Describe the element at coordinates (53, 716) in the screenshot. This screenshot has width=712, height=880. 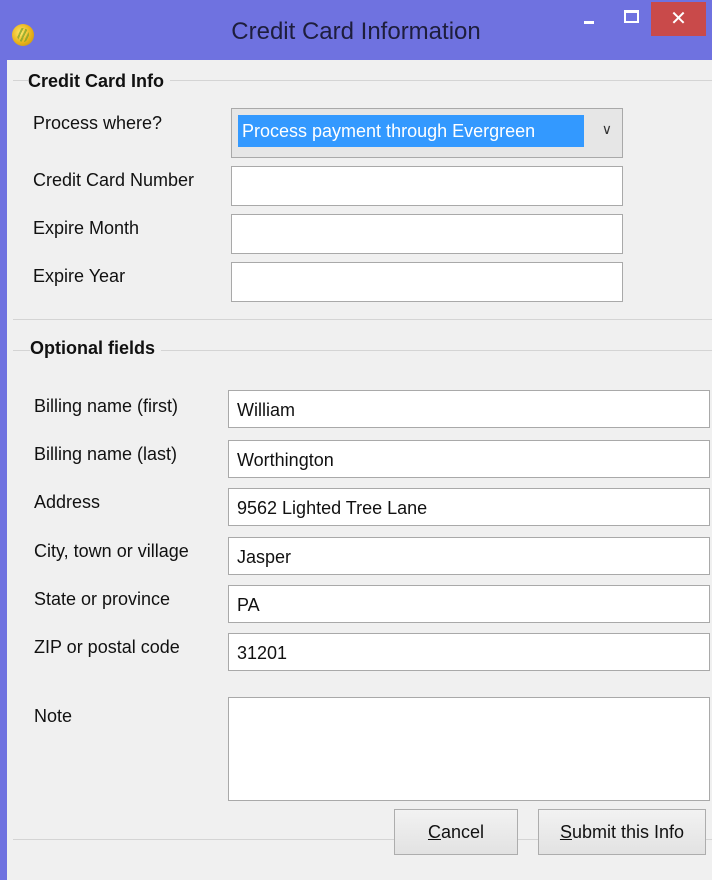
I see `note-label: Note` at that location.